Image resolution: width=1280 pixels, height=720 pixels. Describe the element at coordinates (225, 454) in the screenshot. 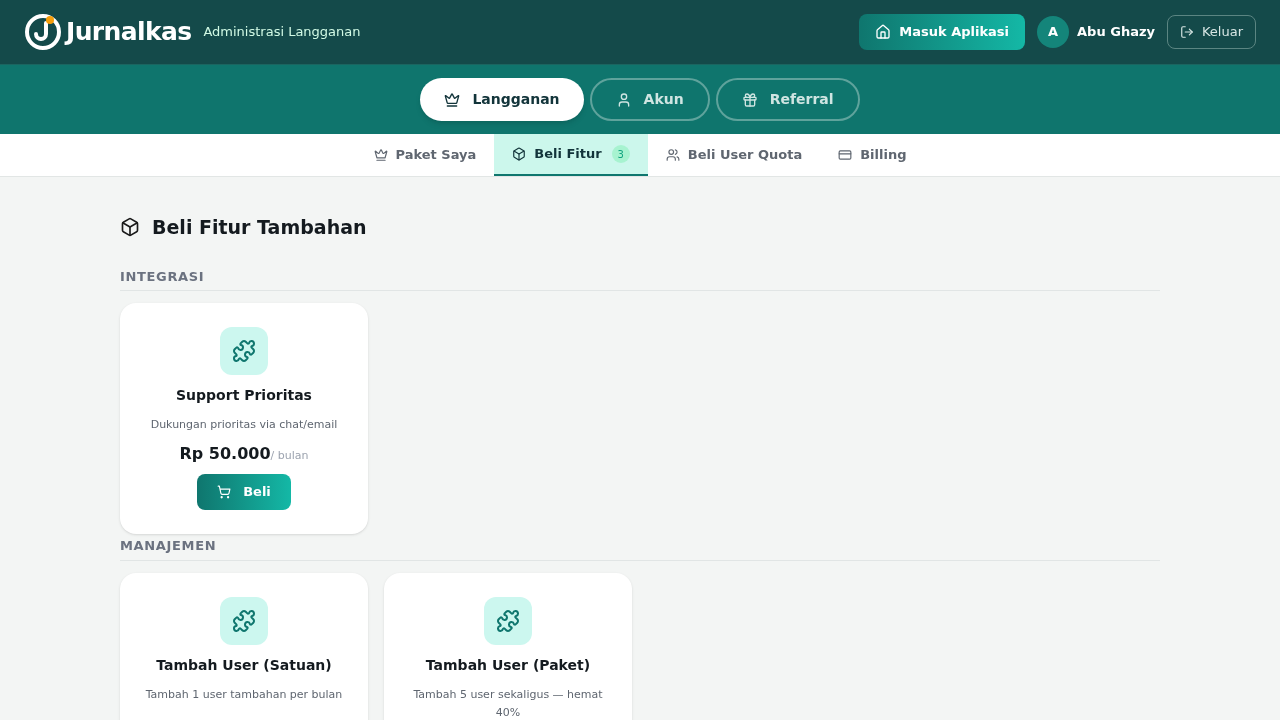

I see `feature-price: Rp 50.000` at that location.